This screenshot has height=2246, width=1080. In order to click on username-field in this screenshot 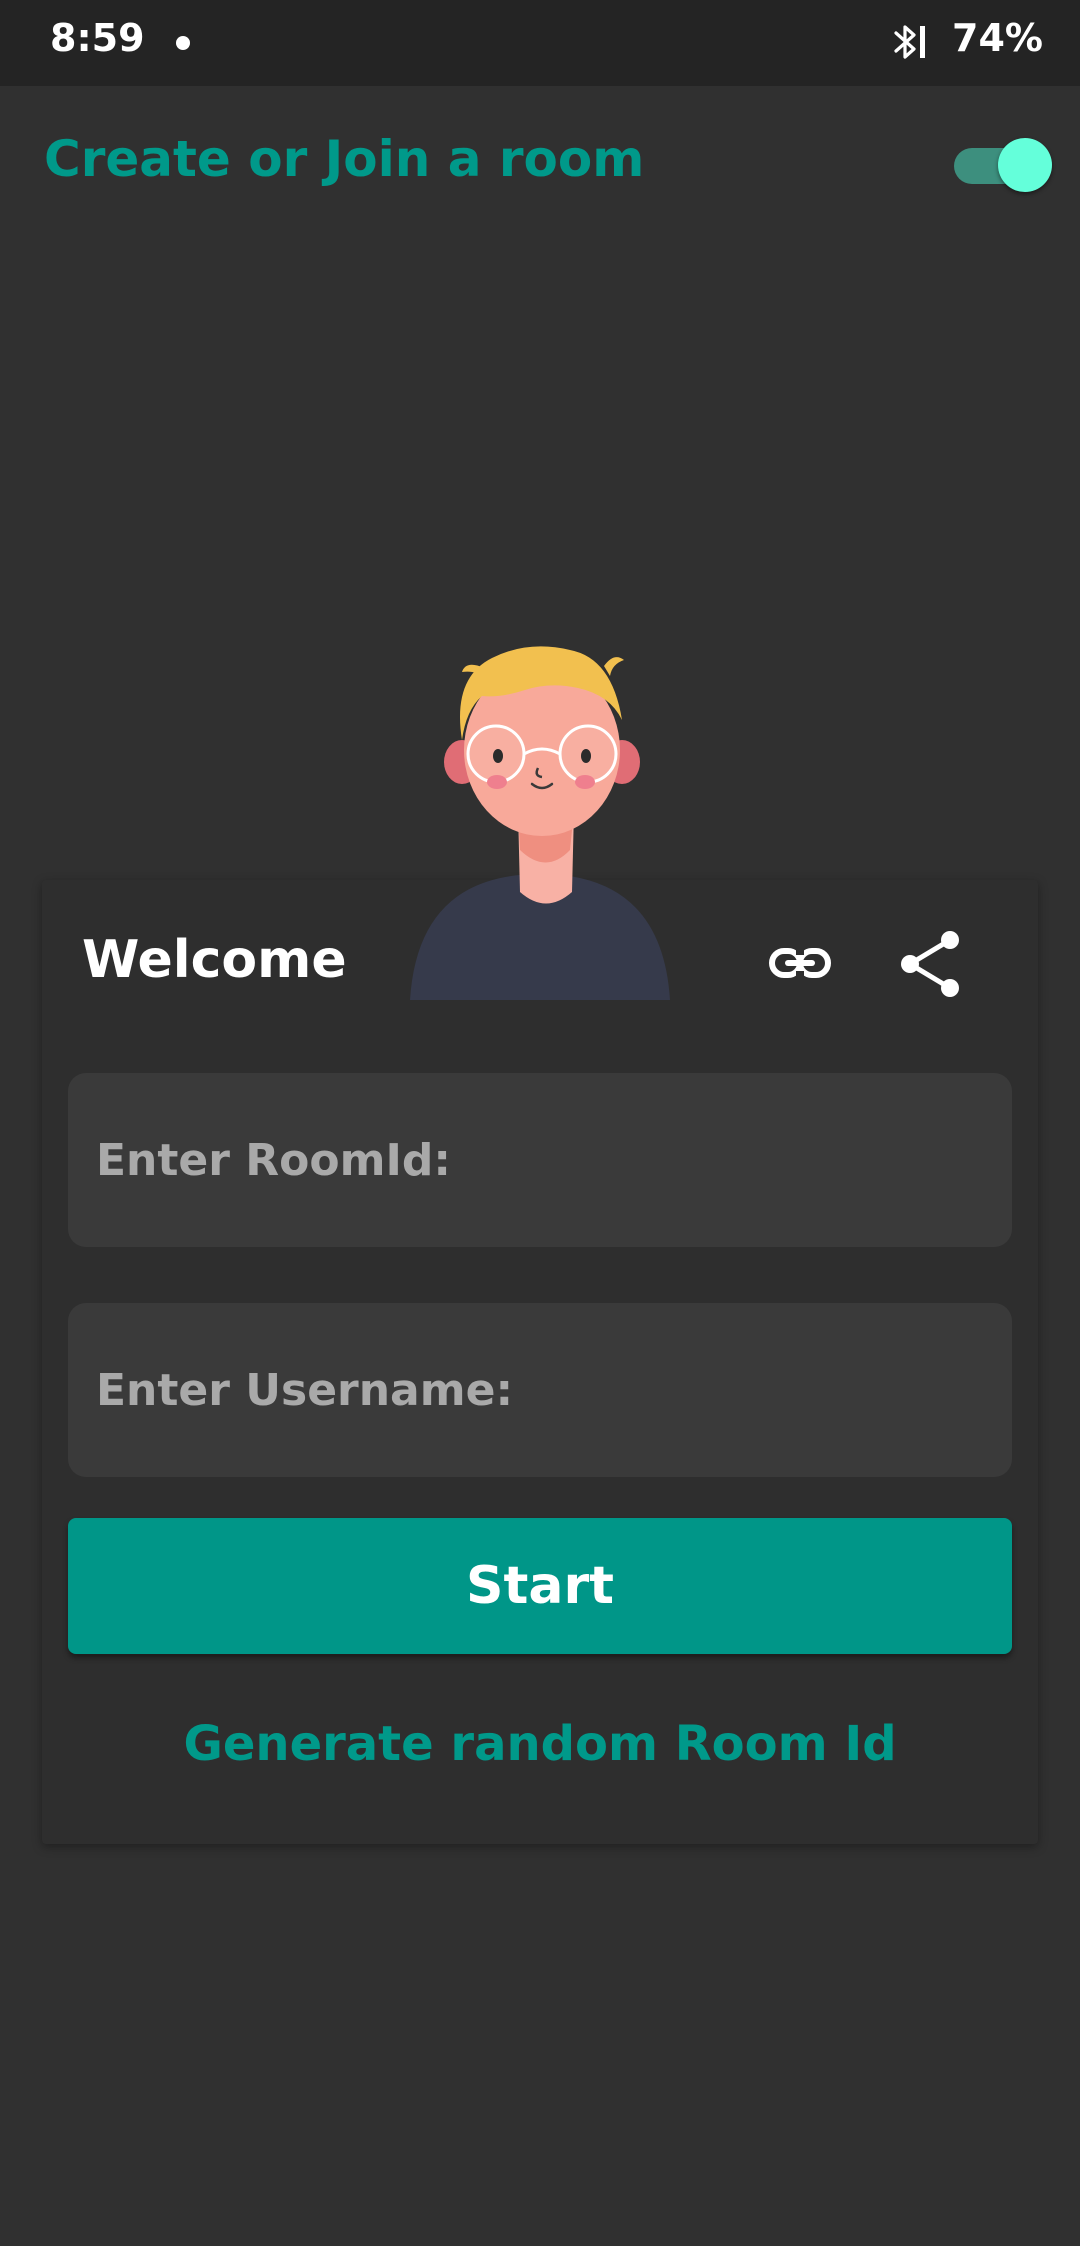, I will do `click(540, 1390)`.